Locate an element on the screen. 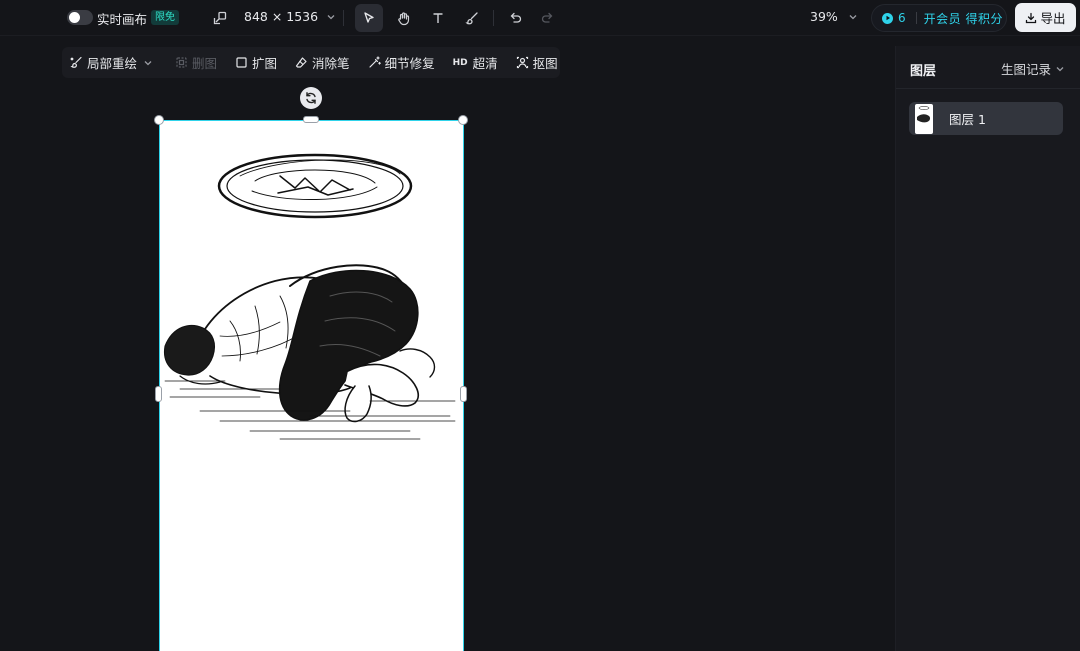 Image resolution: width=1080 pixels, height=651 pixels. canvas-dimensions: 848 × 1536 is located at coordinates (290, 16).